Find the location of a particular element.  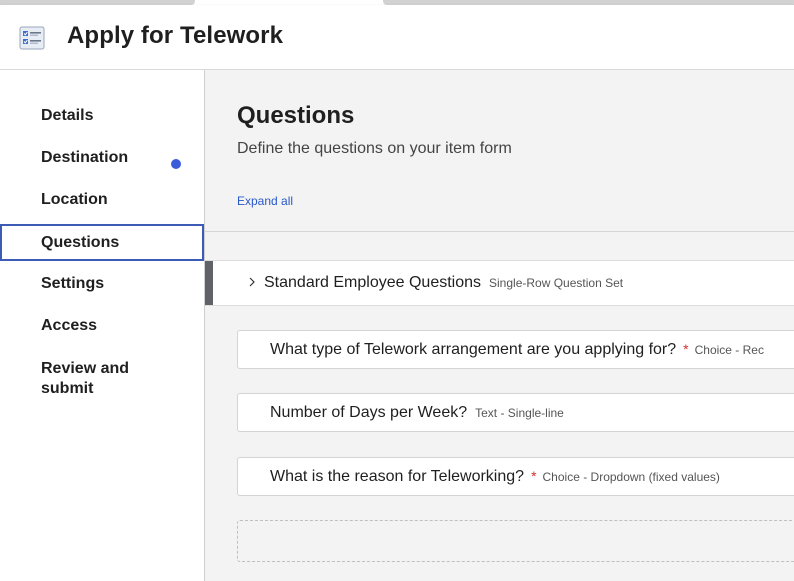

sidebar-item-label: Details is located at coordinates (67, 115).